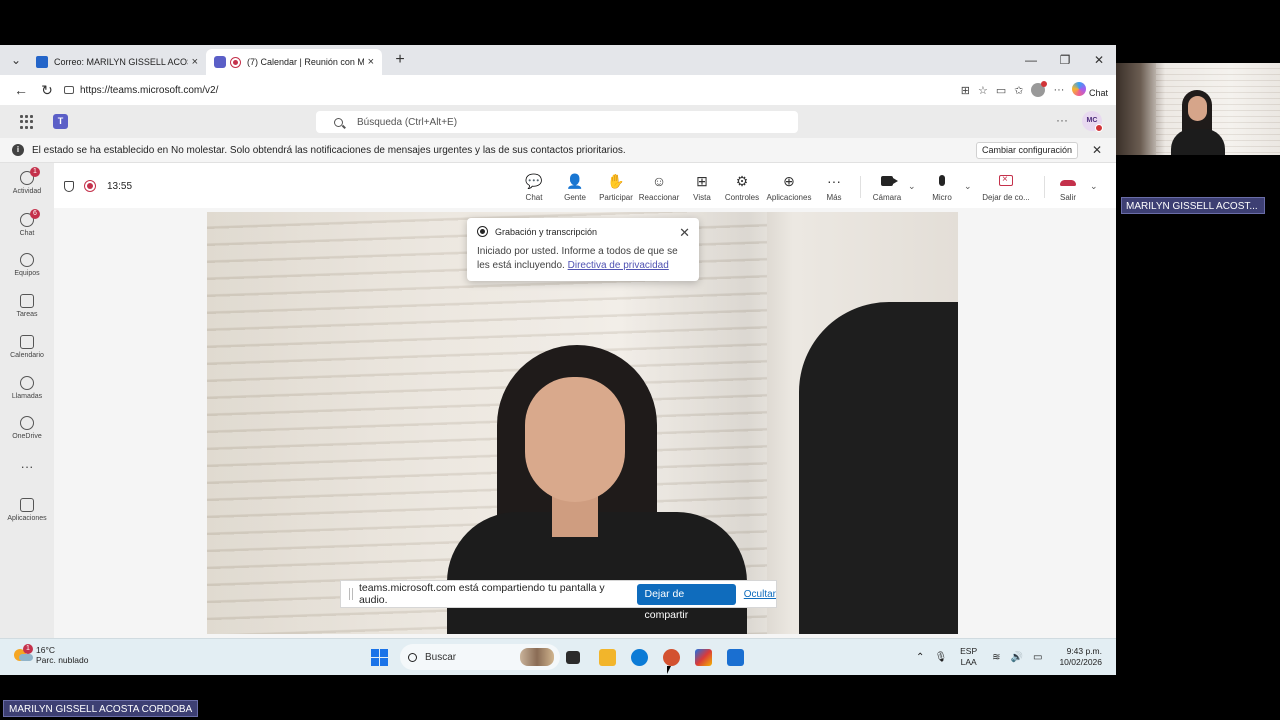 Image resolution: width=1280 pixels, height=720 pixels. I want to click on phone-wrap, so click(1068, 181).